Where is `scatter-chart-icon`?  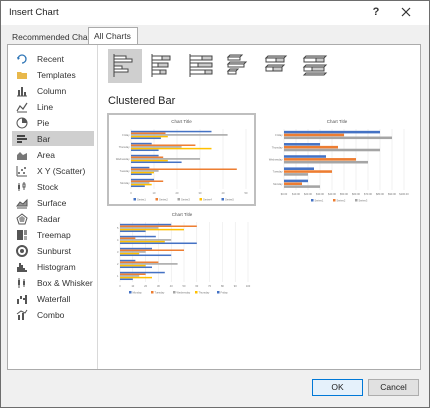
scatter-chart-icon is located at coordinates (21, 170).